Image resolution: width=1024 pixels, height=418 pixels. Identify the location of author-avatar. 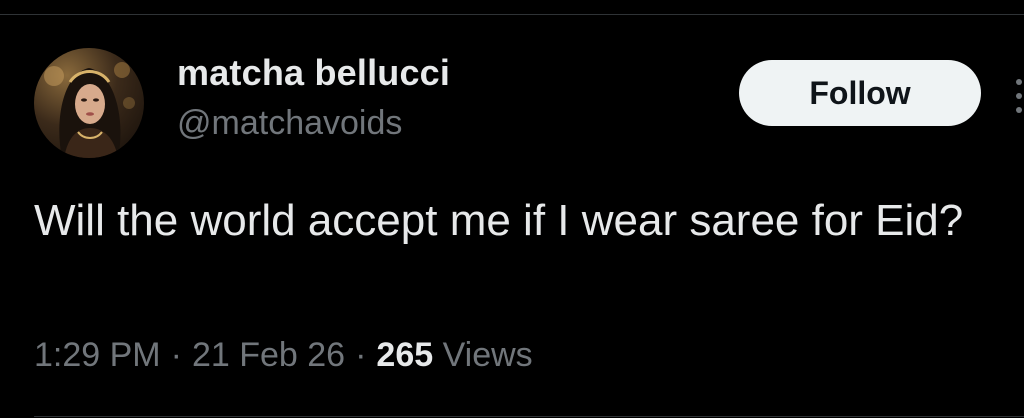
(89, 103).